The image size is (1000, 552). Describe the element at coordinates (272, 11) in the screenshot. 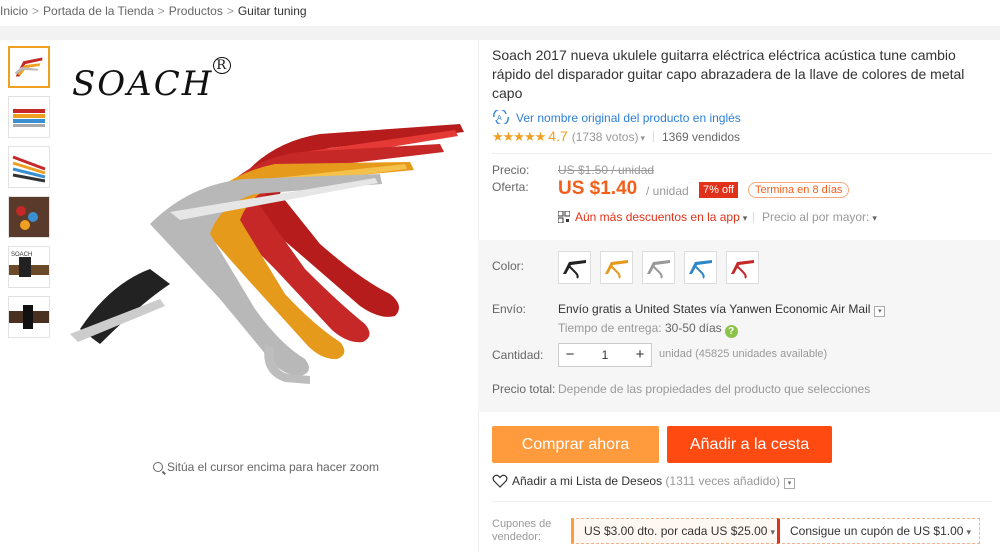

I see `breadcrumb-current: Guitar tuning` at that location.